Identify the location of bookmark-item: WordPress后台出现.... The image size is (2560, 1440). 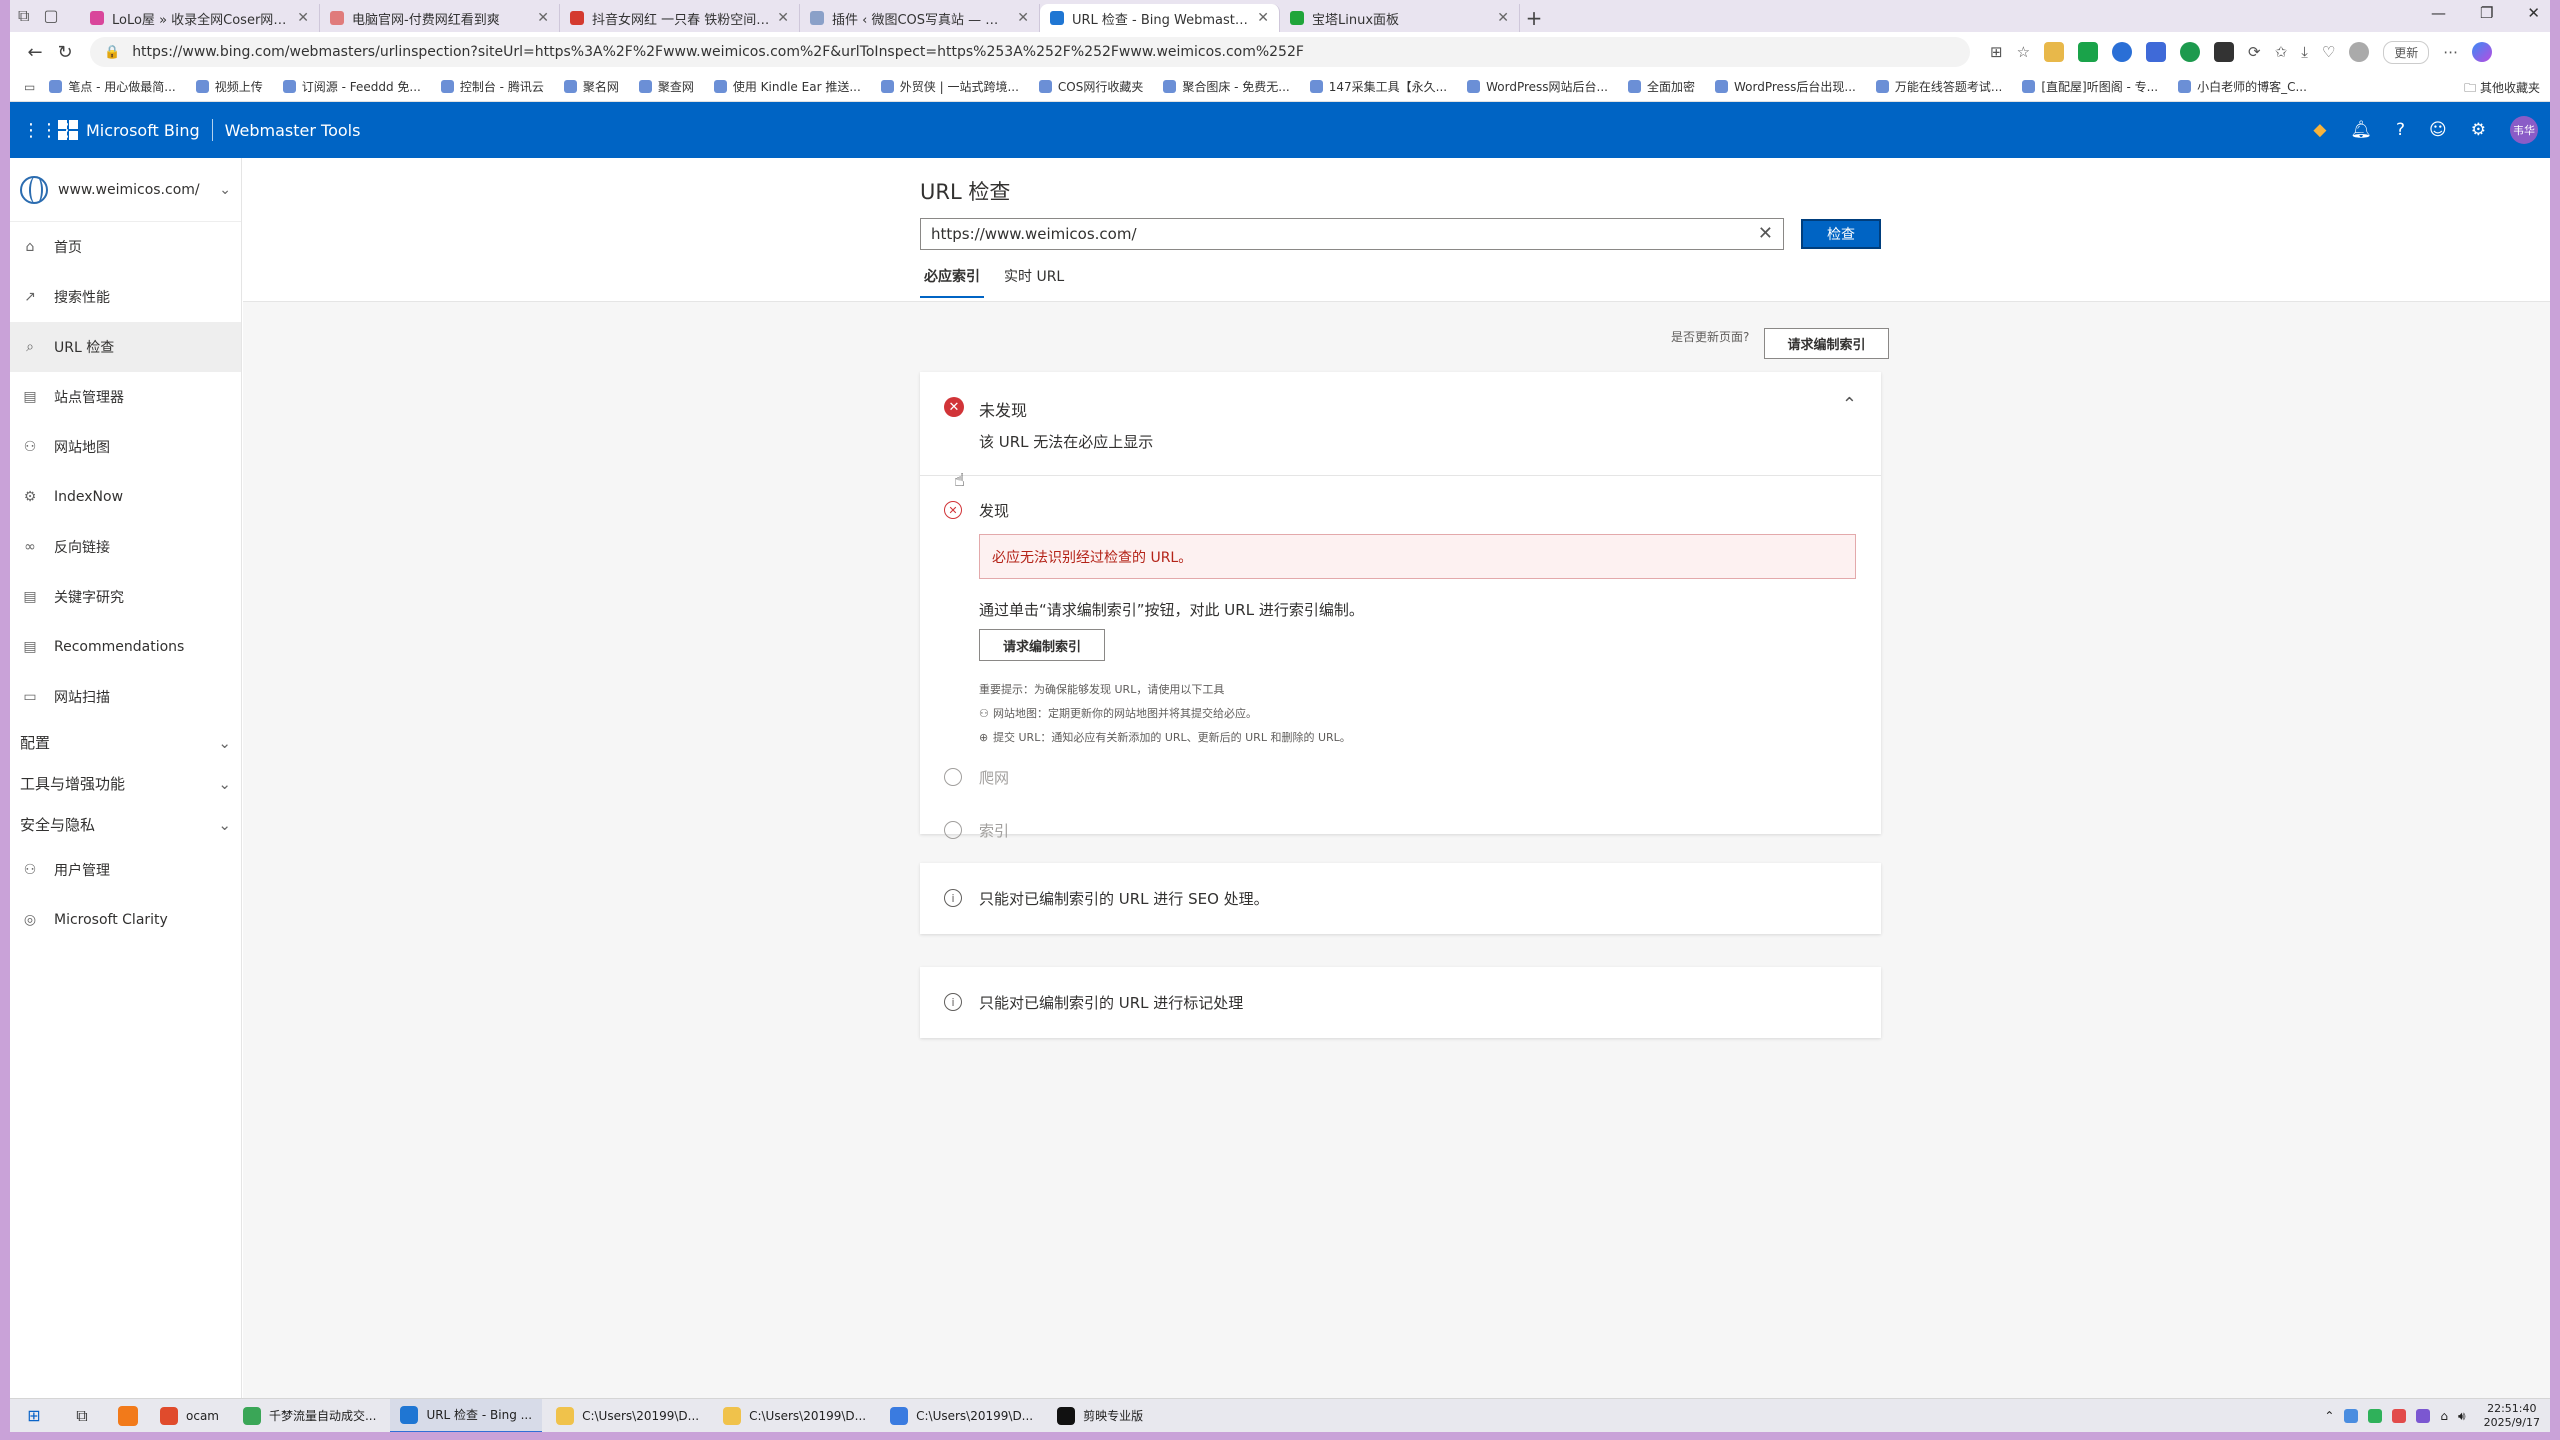
(1785, 86).